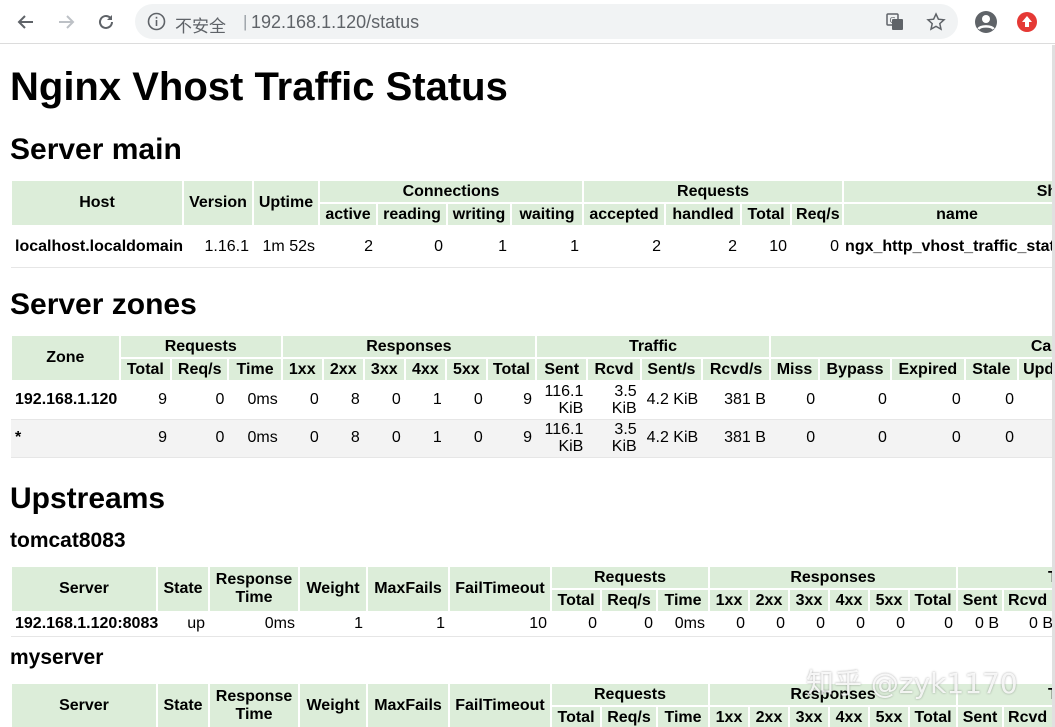  I want to click on cell-active: 2, so click(348, 247).